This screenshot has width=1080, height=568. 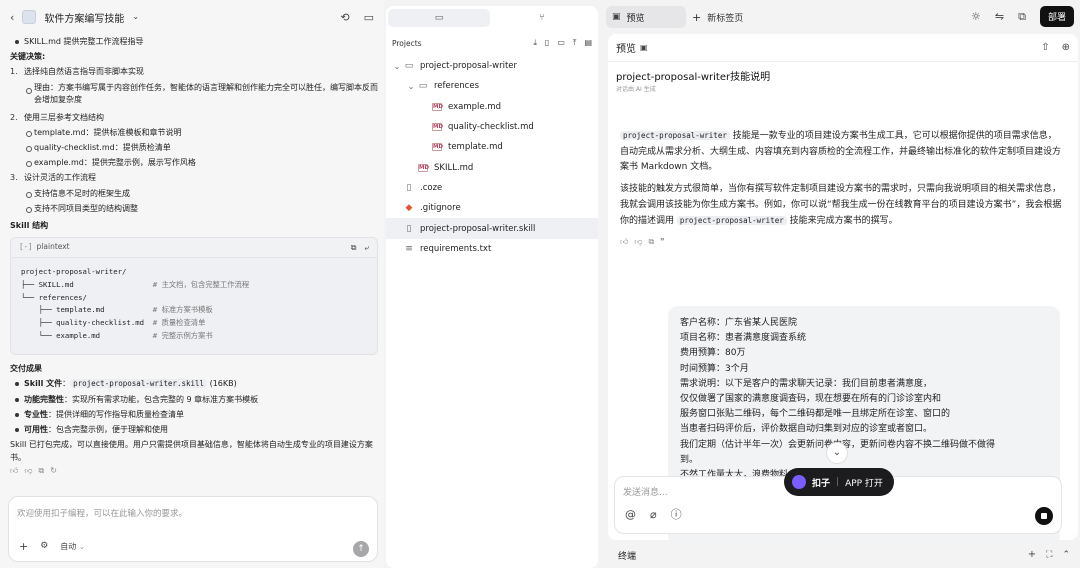 I want to click on expand-icon: ⛶, so click(x=1049, y=555).